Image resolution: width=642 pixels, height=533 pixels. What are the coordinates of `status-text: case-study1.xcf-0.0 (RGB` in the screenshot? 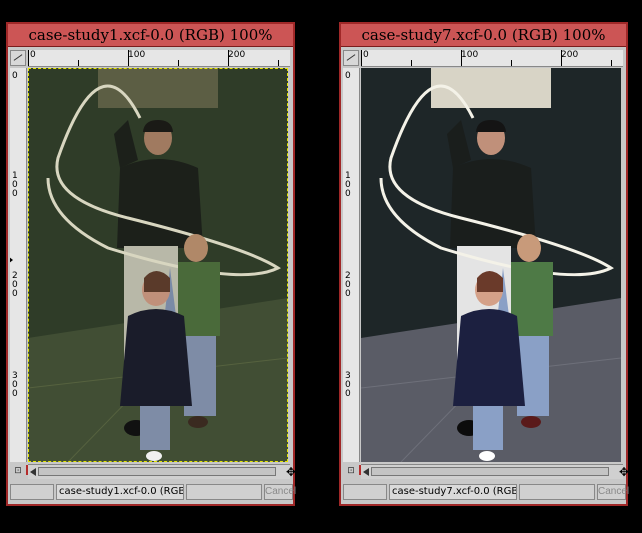 It's located at (120, 492).